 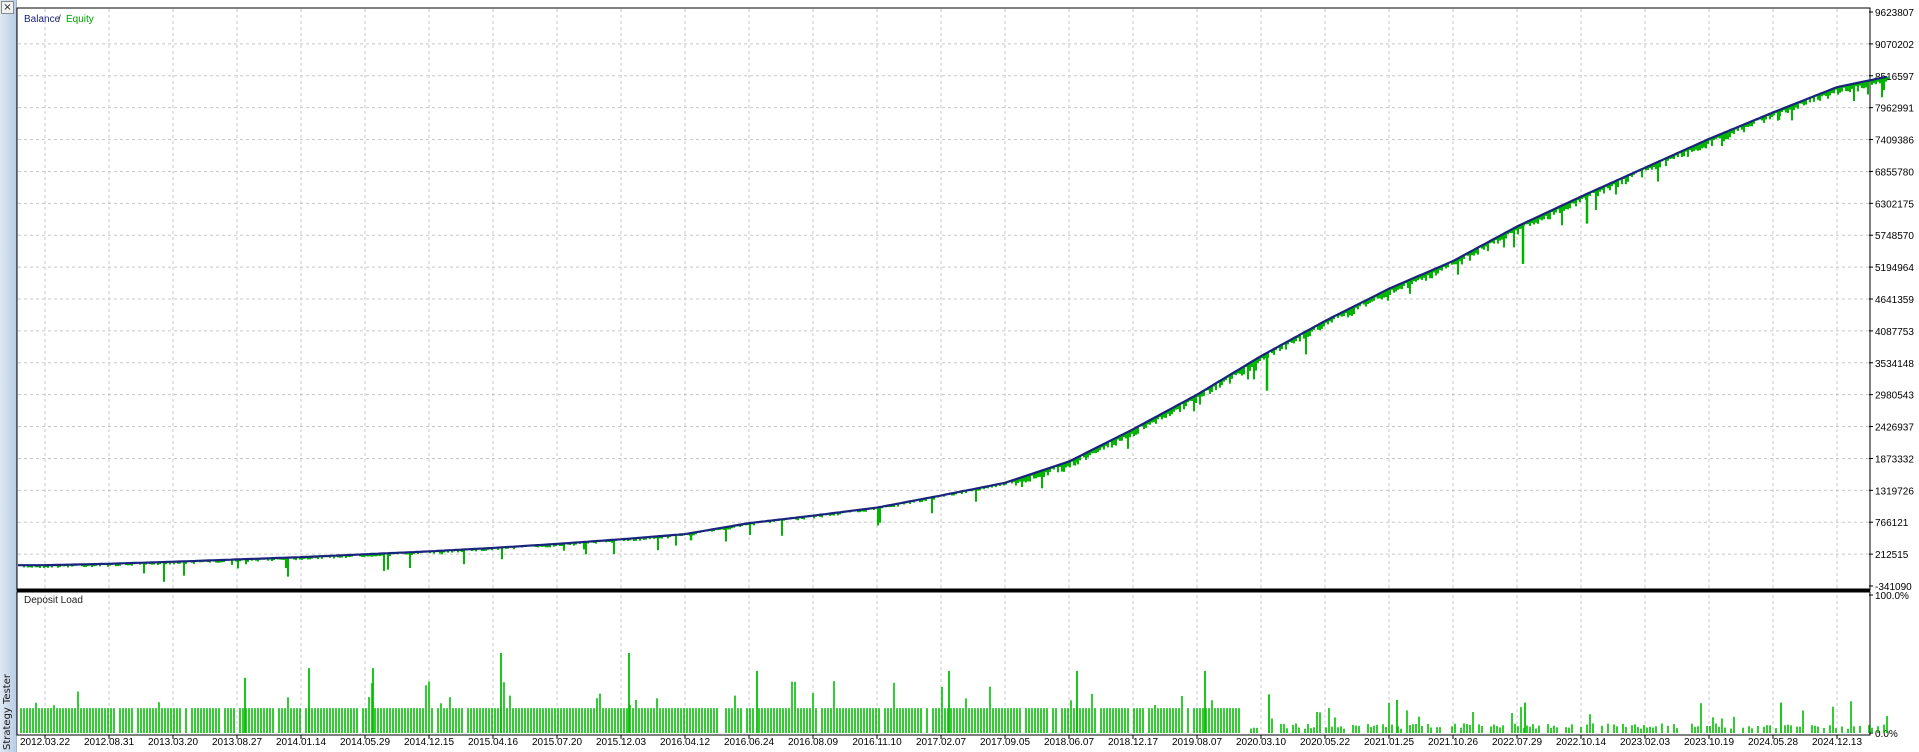 What do you see at coordinates (557, 742) in the screenshot?
I see `x-tick-label: 2015.07.20` at bounding box center [557, 742].